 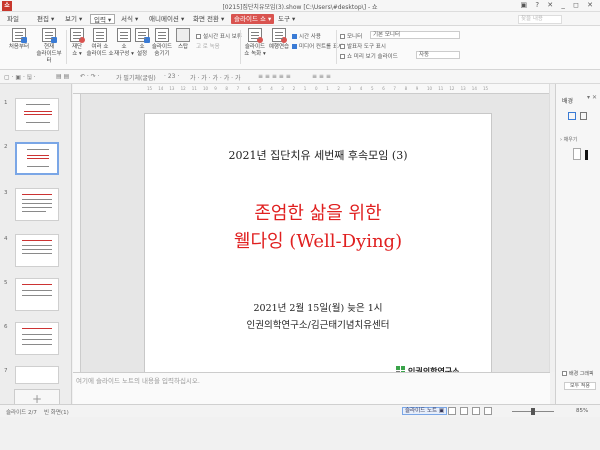 What do you see at coordinates (316, 88) in the screenshot?
I see `ruler-tick-label: 0` at bounding box center [316, 88].